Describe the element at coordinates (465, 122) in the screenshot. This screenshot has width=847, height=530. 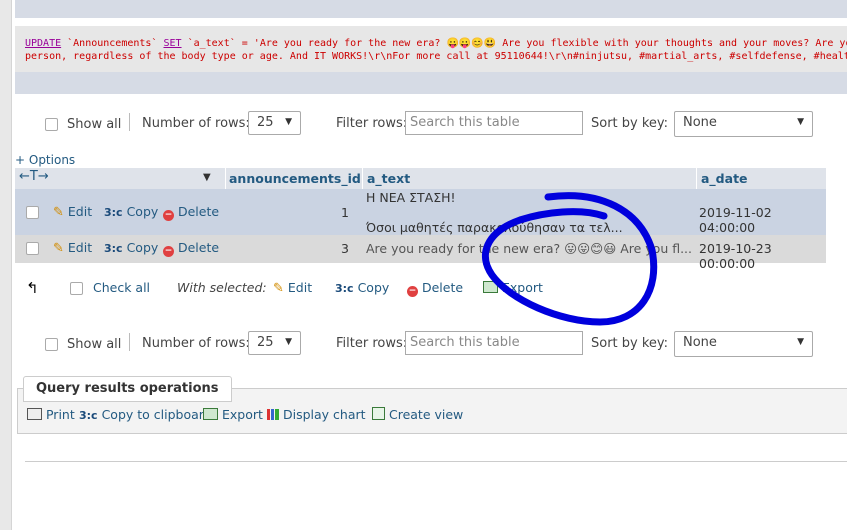
I see `filter-placeholder: Search this table` at that location.